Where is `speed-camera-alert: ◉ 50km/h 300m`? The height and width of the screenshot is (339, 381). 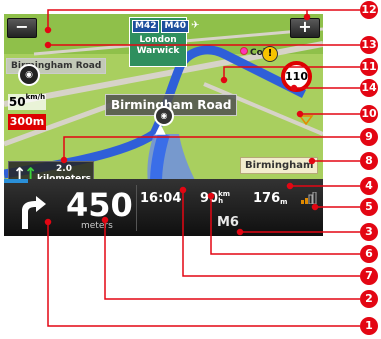
speed-camera-alert: ◉ 50km/h 300m is located at coordinates (27, 100).